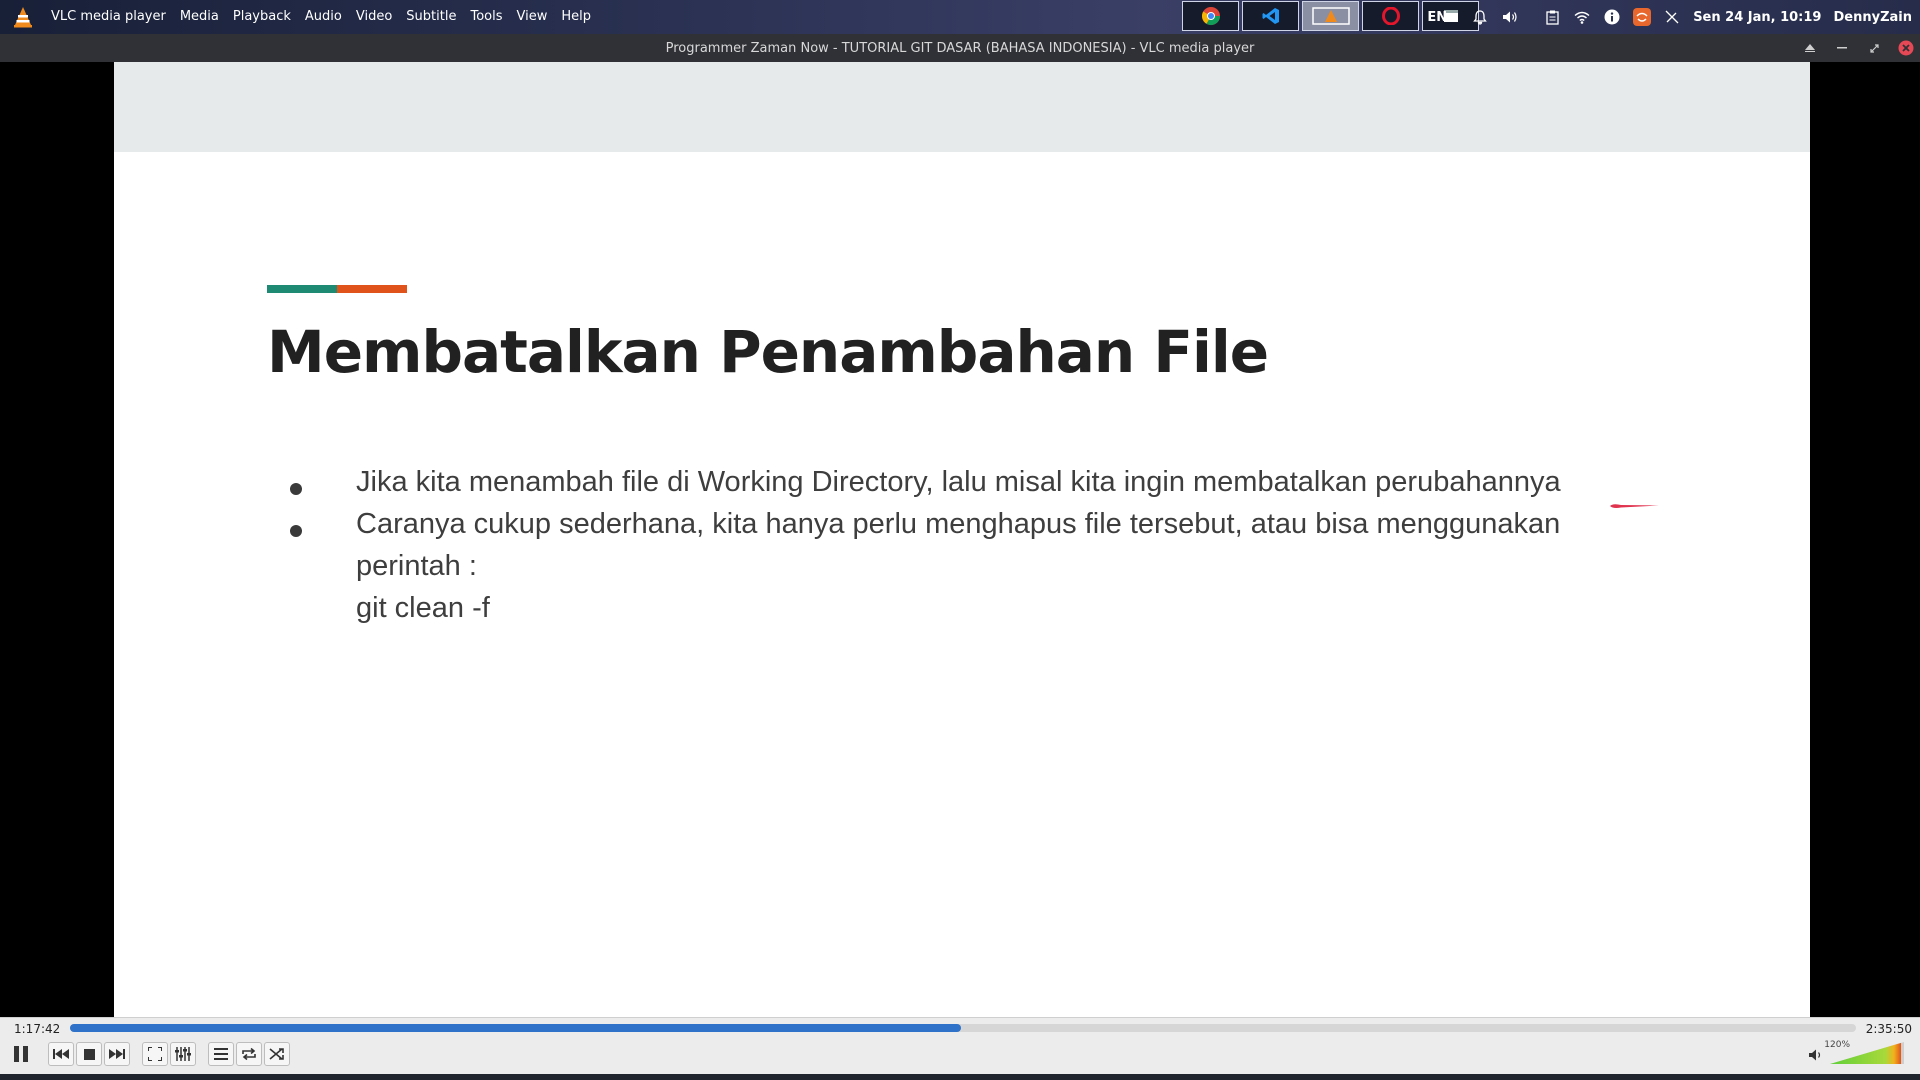 This screenshot has height=1080, width=1920. I want to click on pen-annotation, so click(1634, 506).